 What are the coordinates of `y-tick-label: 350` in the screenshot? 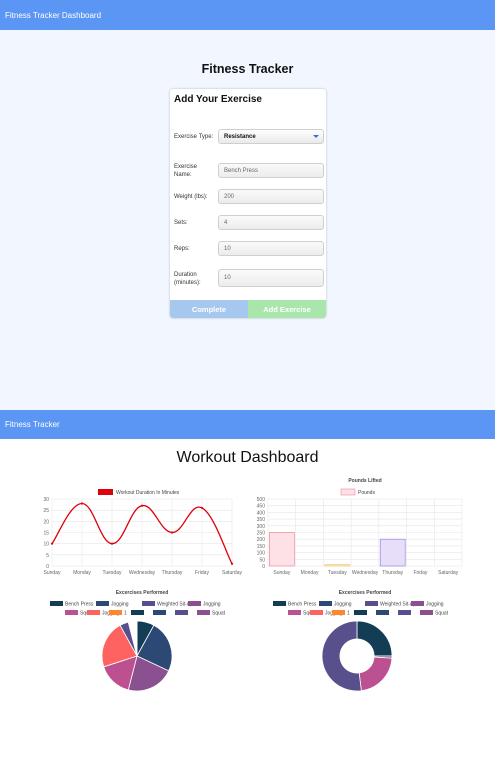 It's located at (261, 520).